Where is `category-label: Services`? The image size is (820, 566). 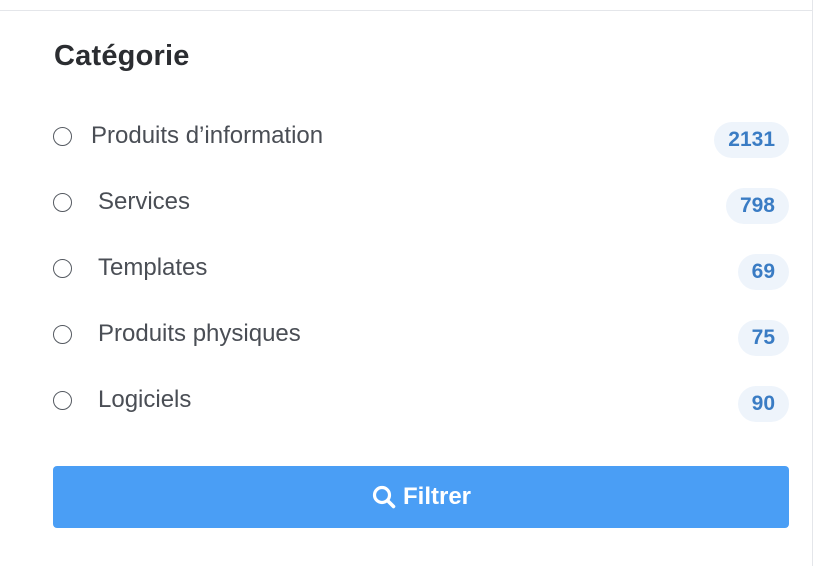
category-label: Services is located at coordinates (144, 201).